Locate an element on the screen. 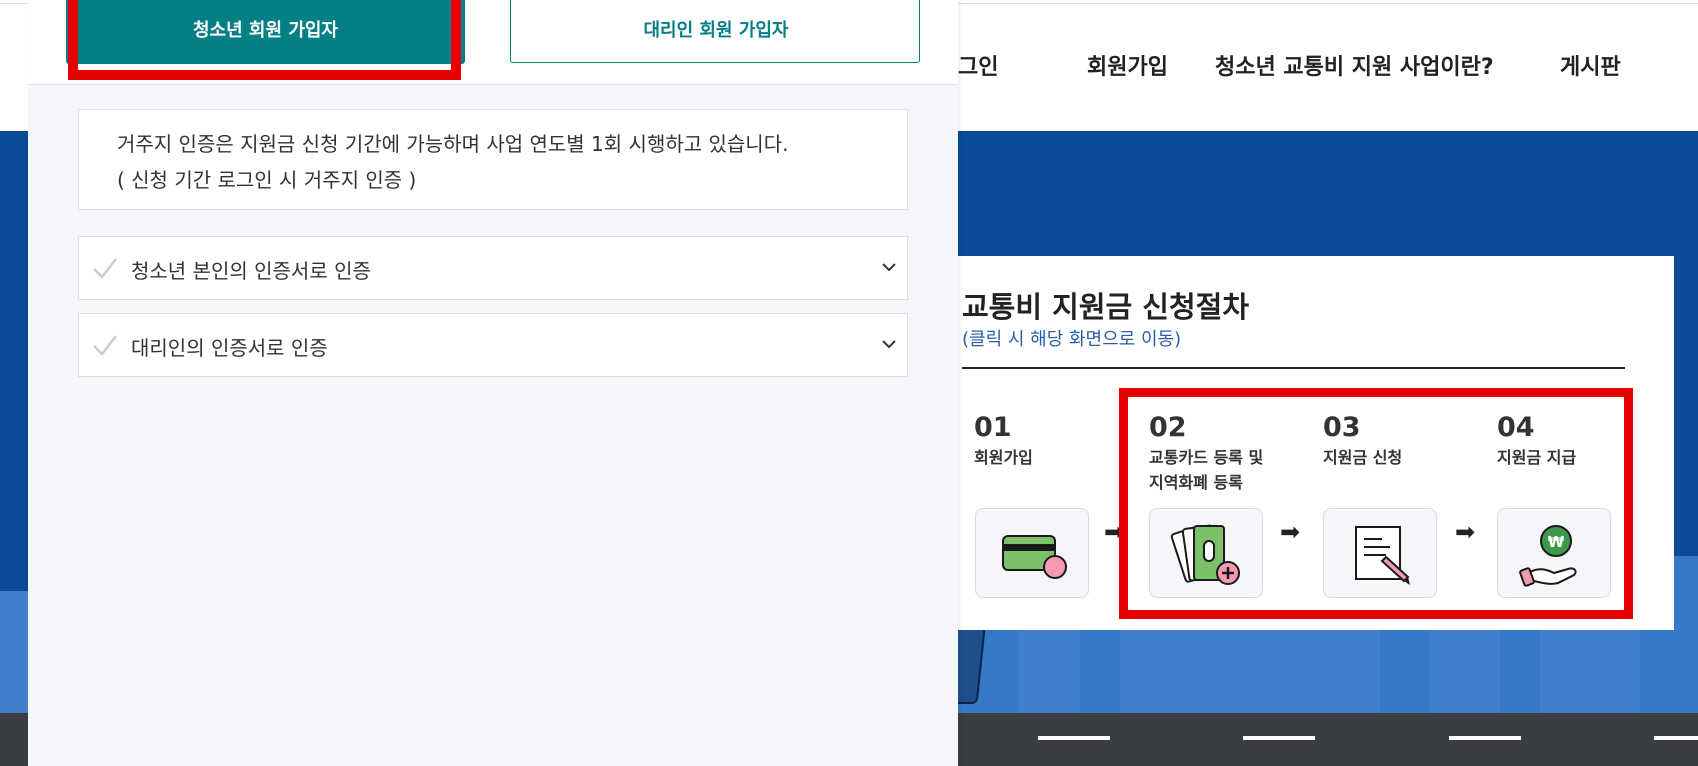 The image size is (1698, 766). tab-bar: 청소년 회원 가입자 대리인 회원 가입자 is located at coordinates (493, 42).